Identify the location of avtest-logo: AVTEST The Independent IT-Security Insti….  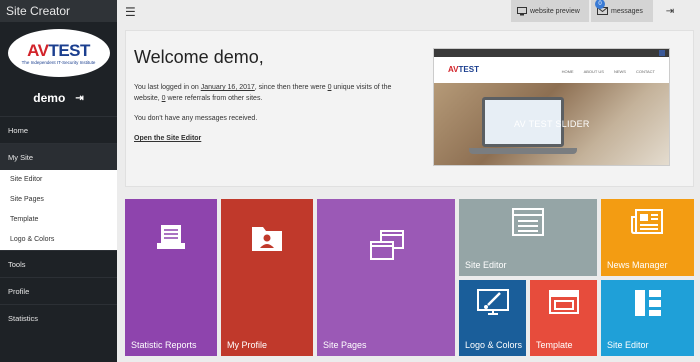
(58, 53).